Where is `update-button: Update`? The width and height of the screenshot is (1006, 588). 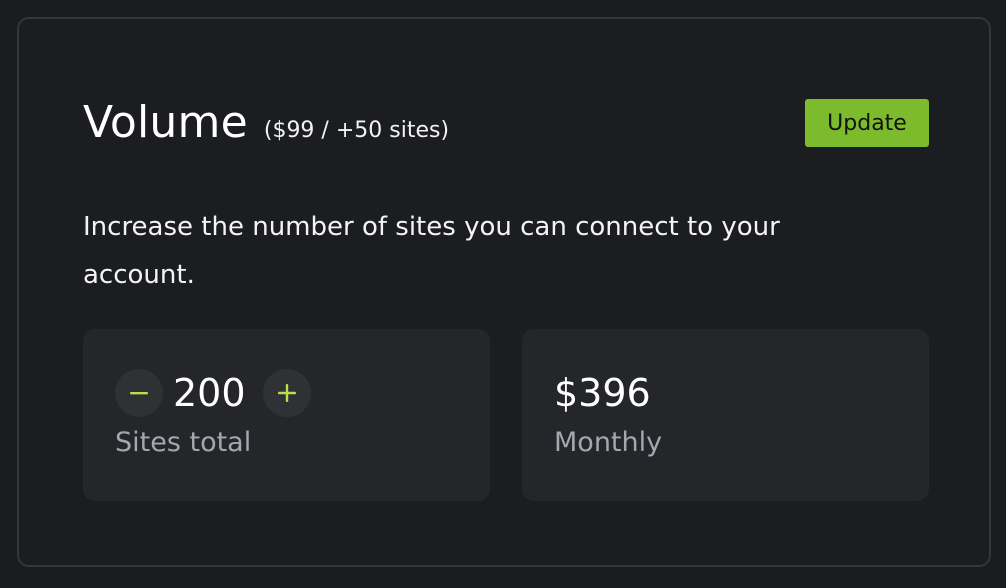 update-button: Update is located at coordinates (867, 123).